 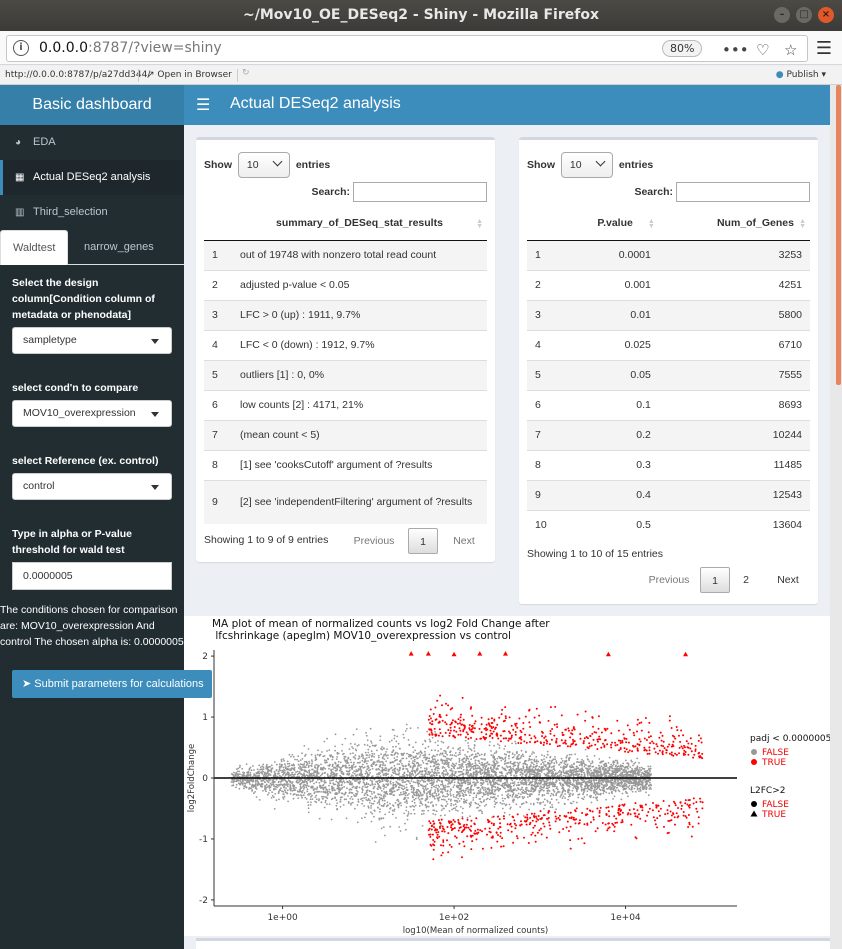 What do you see at coordinates (801, 75) in the screenshot?
I see `publish-button: ● Publish ▾` at bounding box center [801, 75].